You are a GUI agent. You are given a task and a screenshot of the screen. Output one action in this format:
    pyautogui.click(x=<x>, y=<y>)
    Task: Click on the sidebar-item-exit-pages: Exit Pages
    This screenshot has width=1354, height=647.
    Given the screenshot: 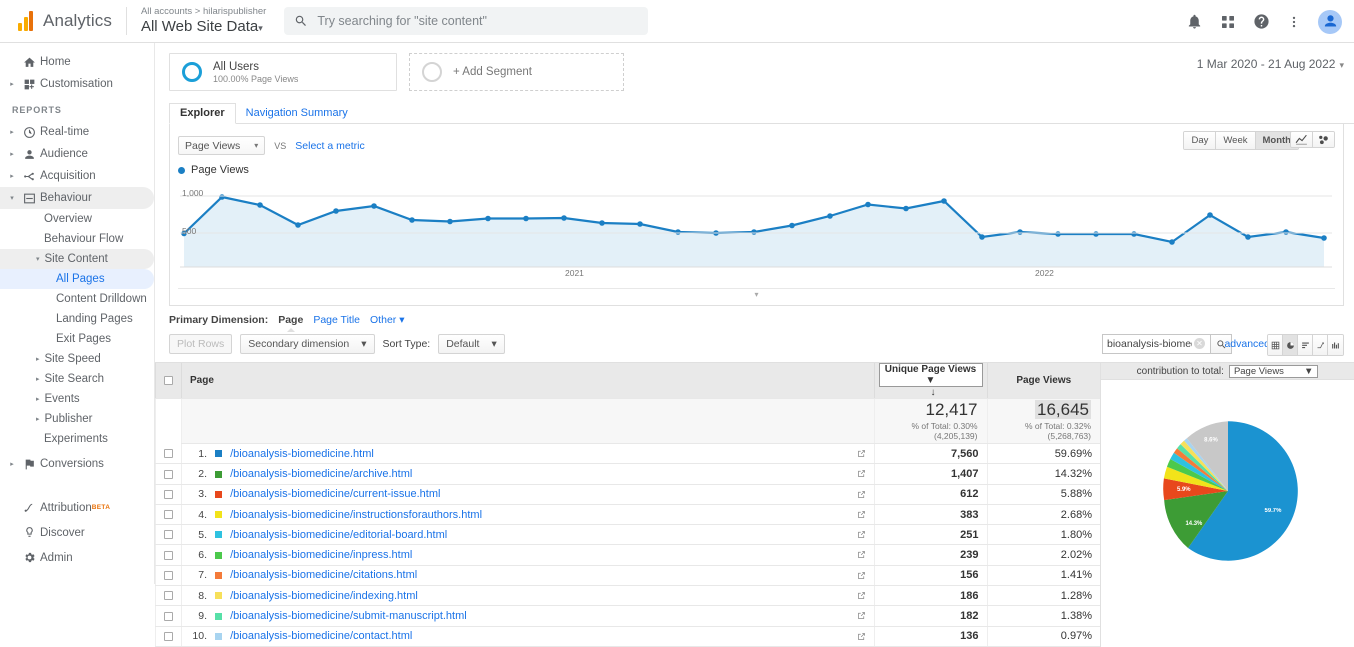 What is the action you would take?
    pyautogui.click(x=77, y=339)
    